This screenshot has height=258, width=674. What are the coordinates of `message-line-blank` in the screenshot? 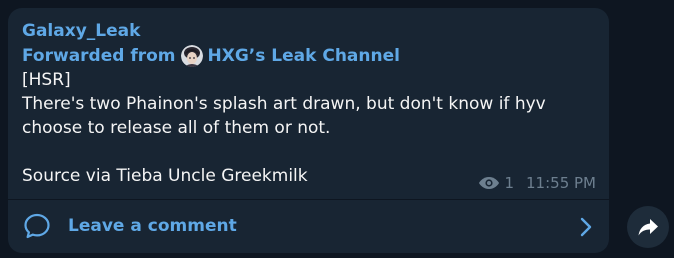 It's located at (307, 152).